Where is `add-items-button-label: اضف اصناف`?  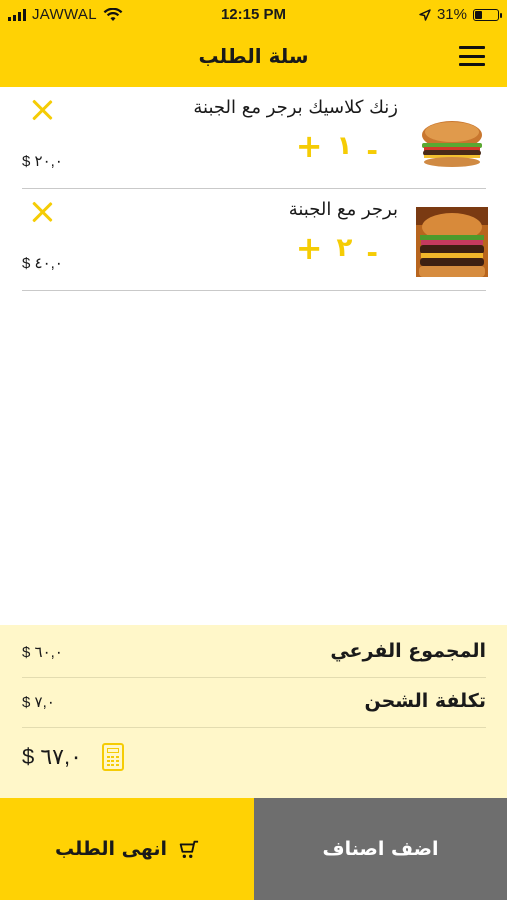 add-items-button-label: اضف اصناف is located at coordinates (380, 849).